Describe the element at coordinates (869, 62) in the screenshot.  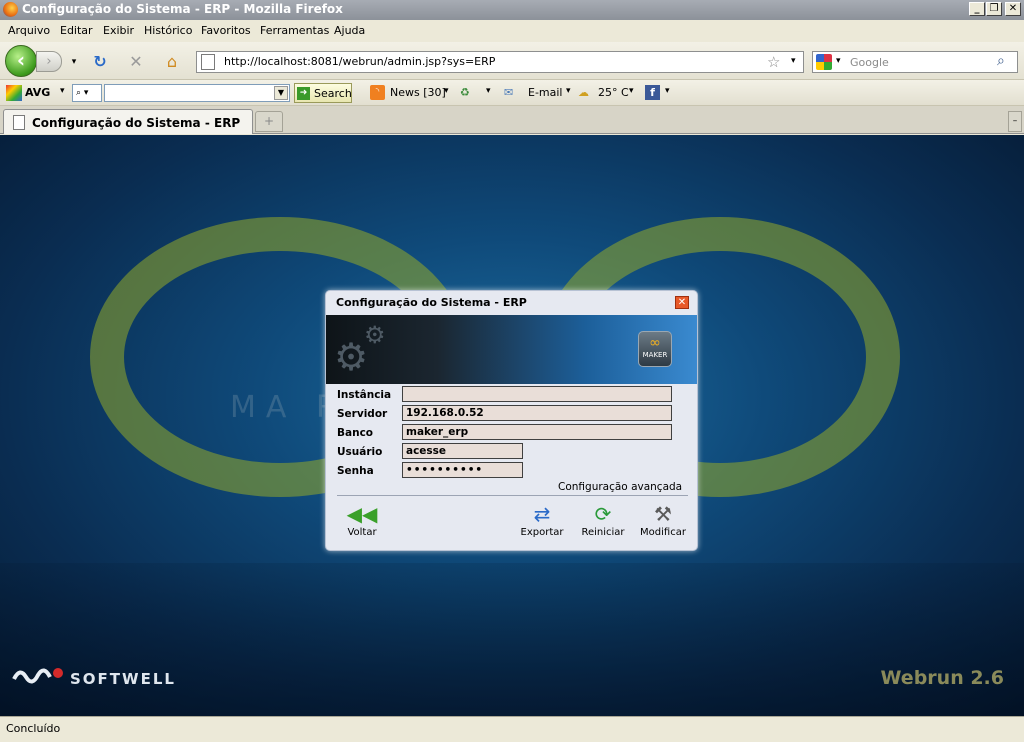
I see `search-placeholder: Google` at that location.